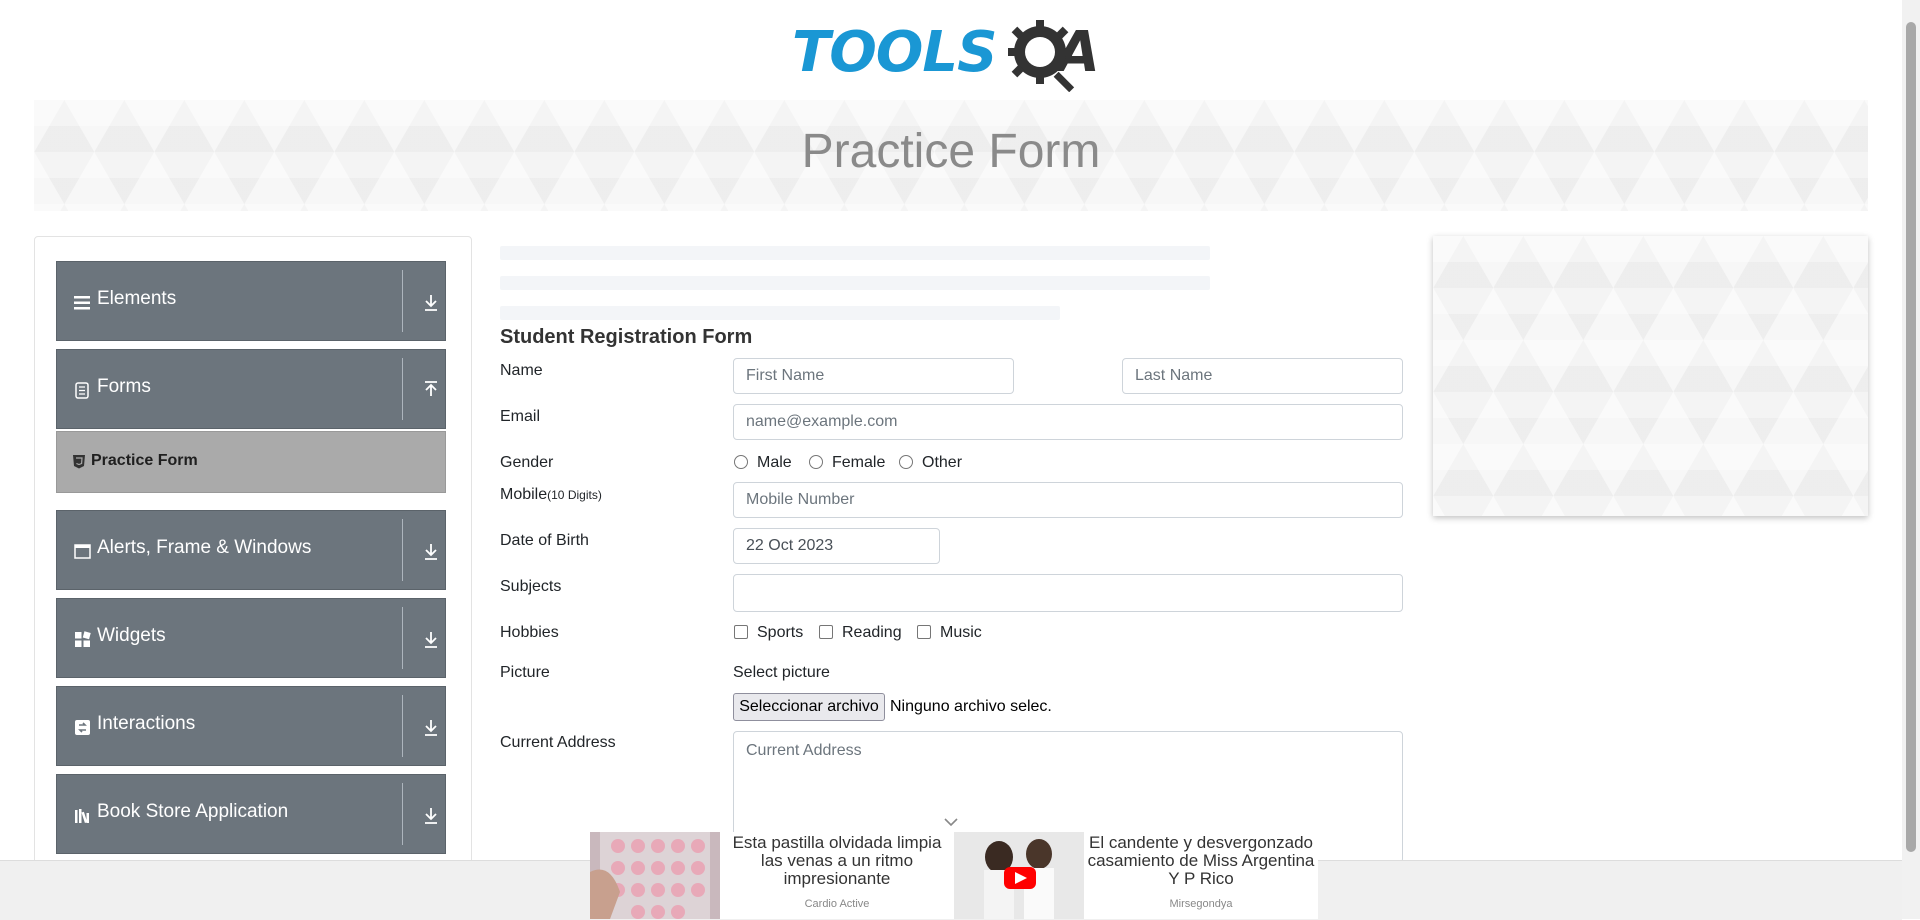 The width and height of the screenshot is (1920, 920). I want to click on hobbies-label: Hobbies, so click(529, 632).